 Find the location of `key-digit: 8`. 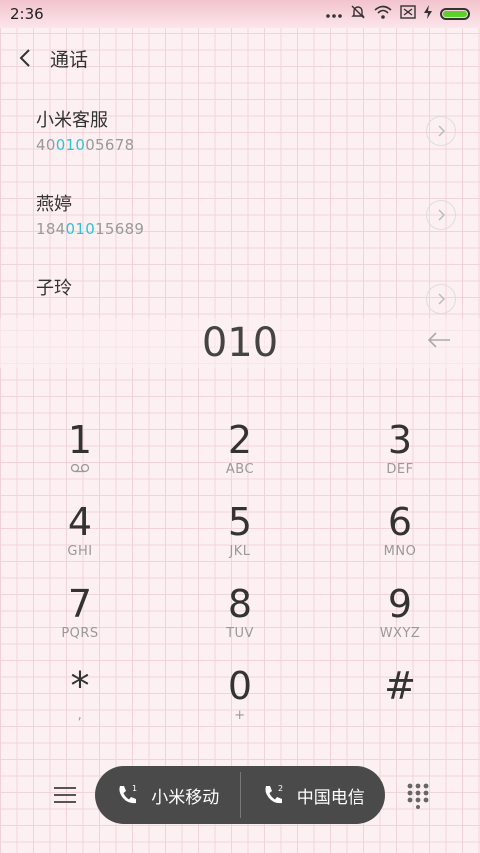

key-digit: 8 is located at coordinates (240, 604).